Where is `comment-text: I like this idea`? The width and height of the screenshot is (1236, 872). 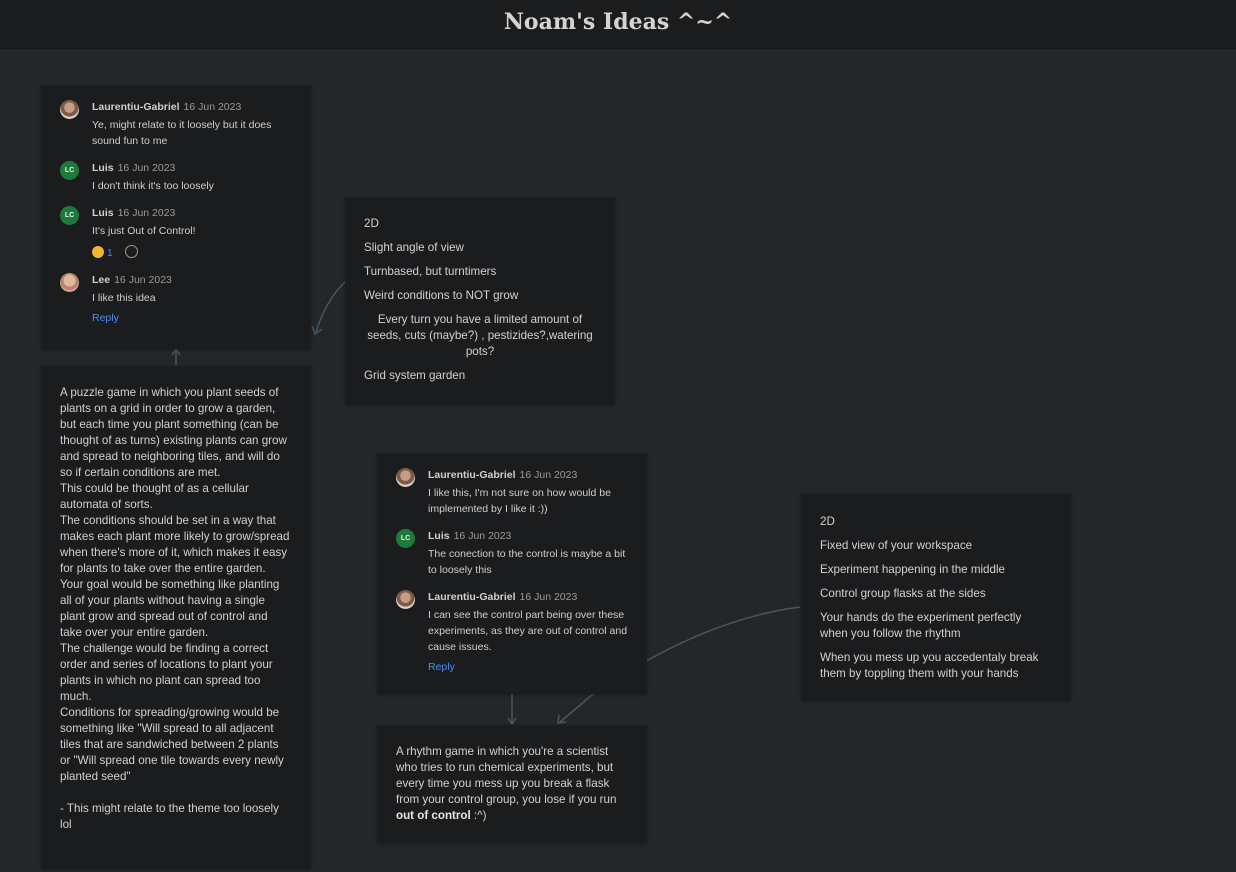 comment-text: I like this idea is located at coordinates (124, 298).